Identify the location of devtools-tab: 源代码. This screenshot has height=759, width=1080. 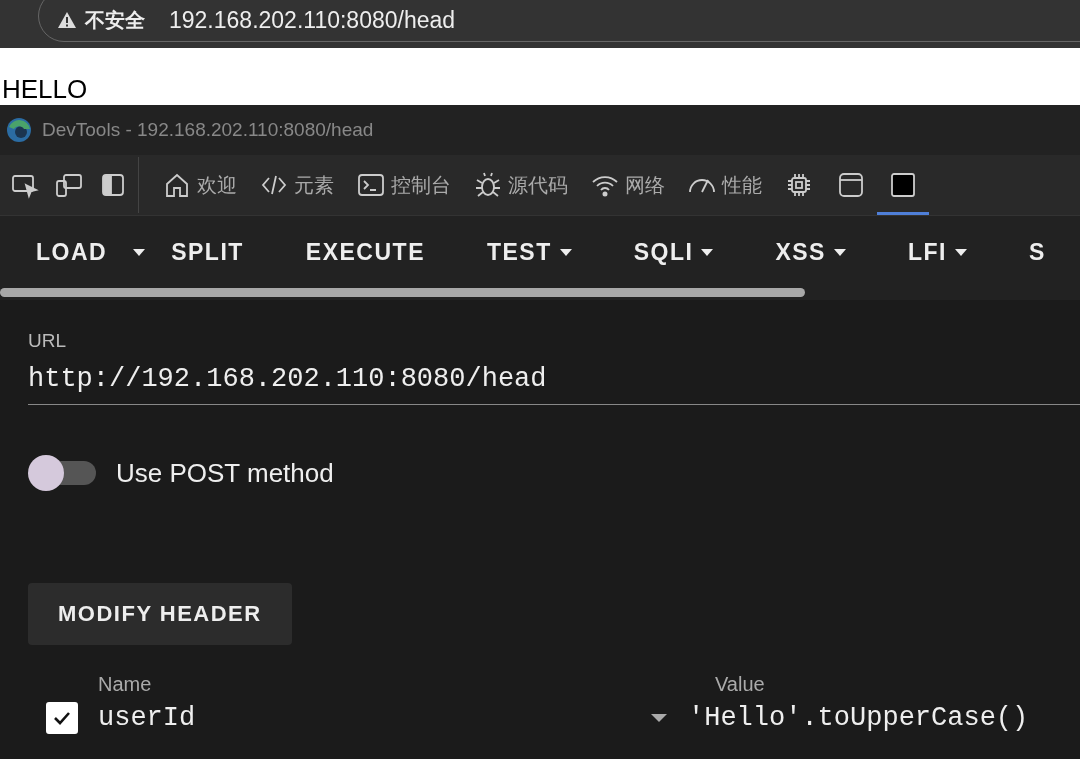
(520, 185).